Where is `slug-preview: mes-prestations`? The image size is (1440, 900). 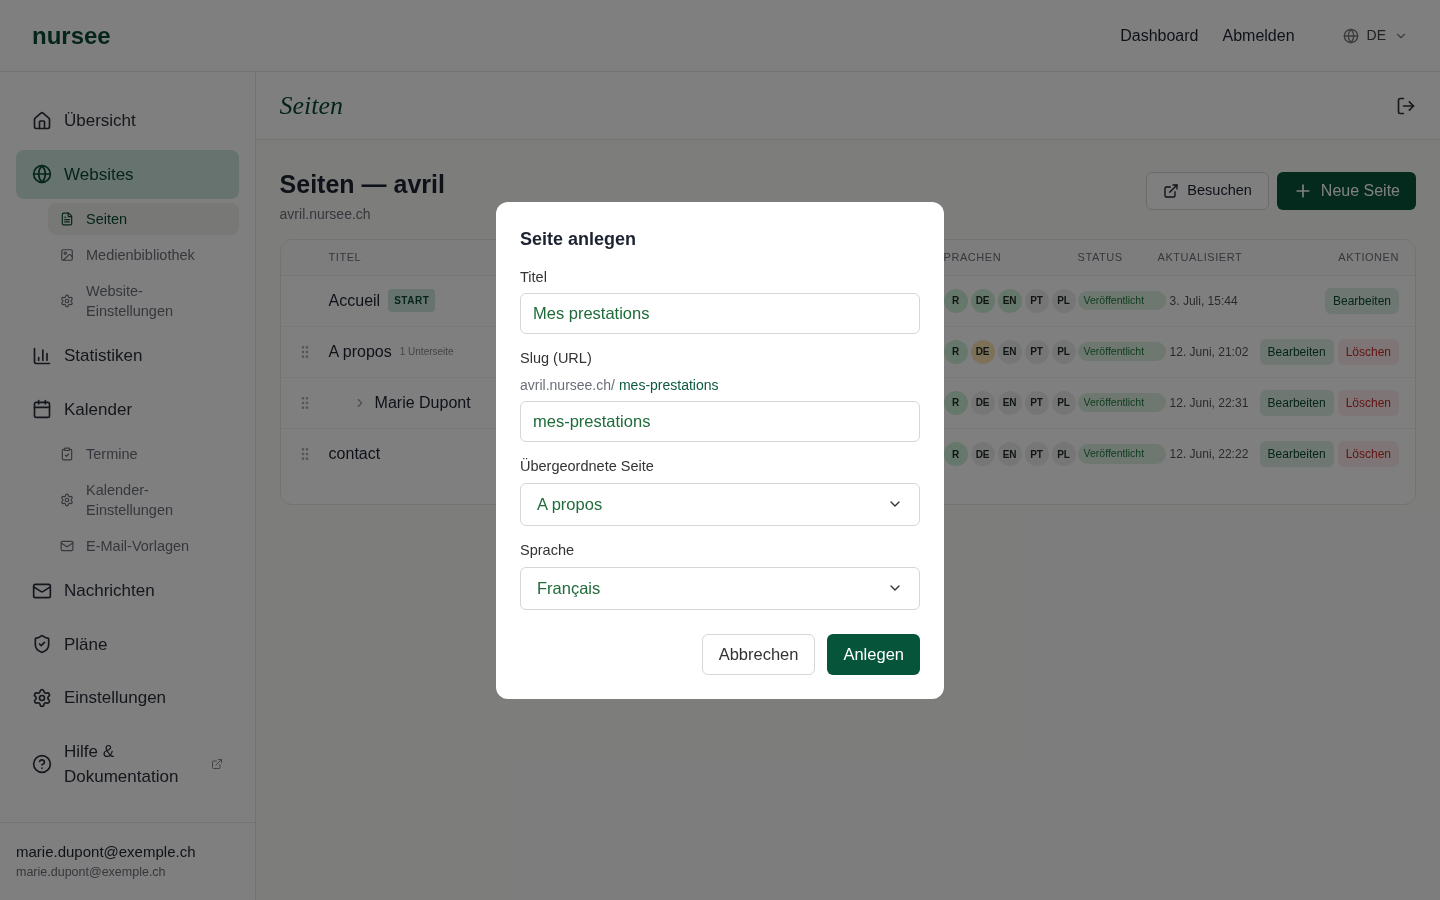 slug-preview: mes-prestations is located at coordinates (668, 385).